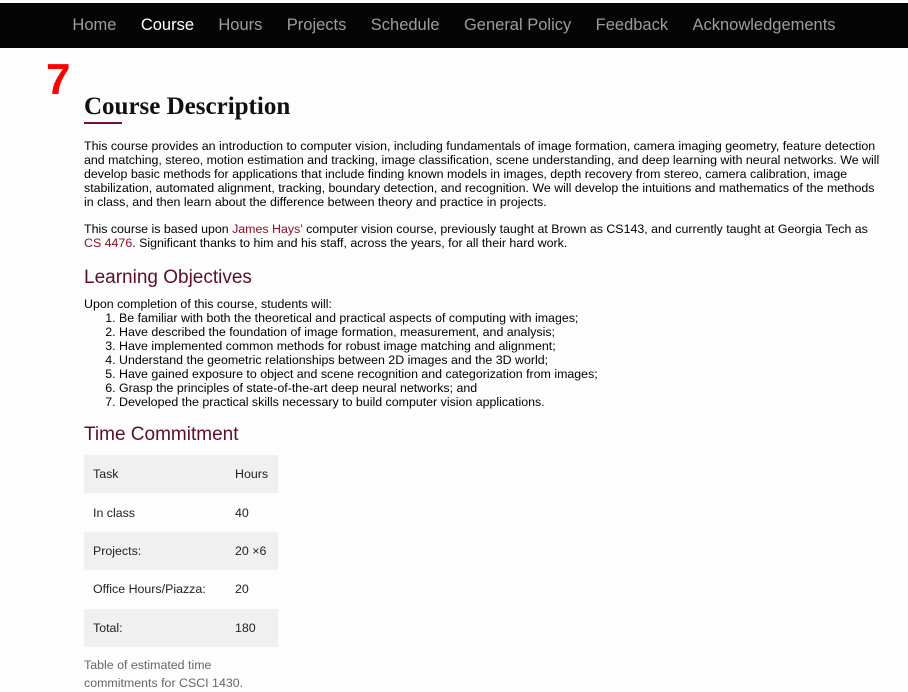  I want to click on learning-objectives-title: Learning Objectives, so click(168, 277).